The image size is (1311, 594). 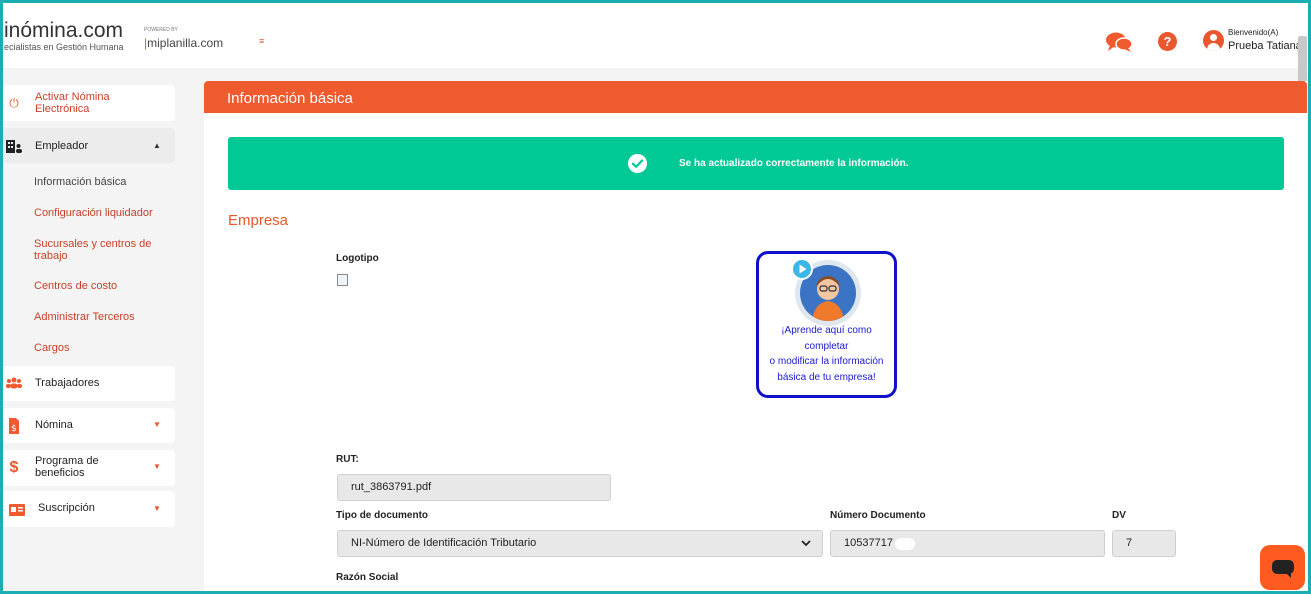 What do you see at coordinates (342, 280) in the screenshot?
I see `broken-image-icon` at bounding box center [342, 280].